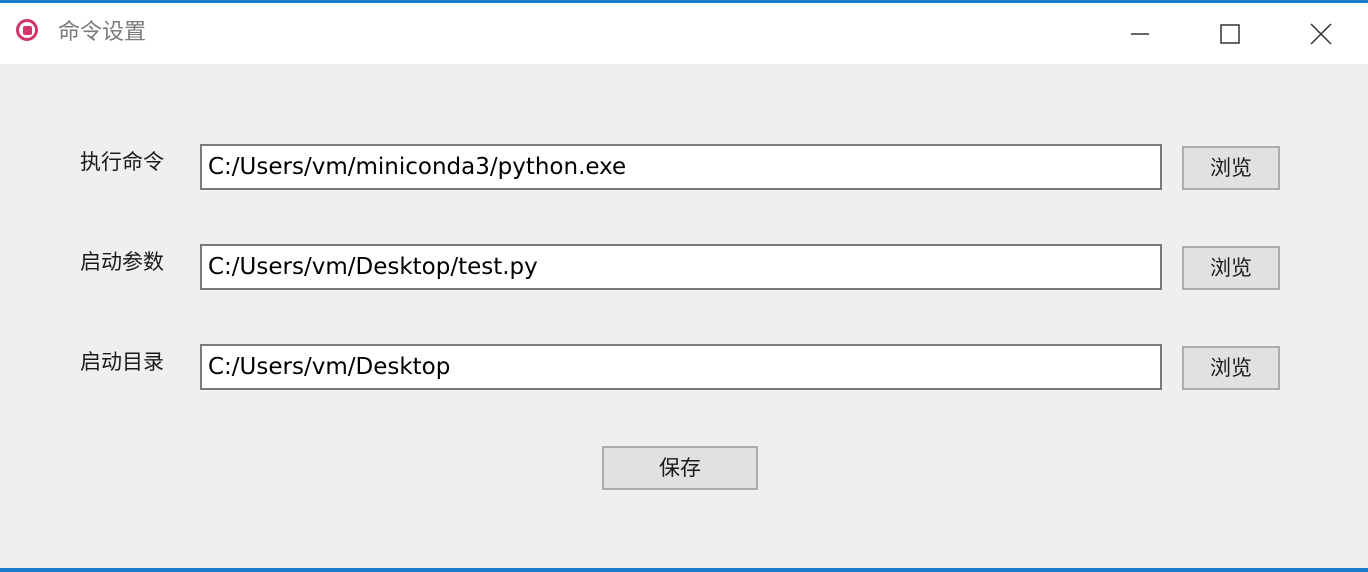 The height and width of the screenshot is (572, 1368). I want to click on maximize-button, so click(1230, 33).